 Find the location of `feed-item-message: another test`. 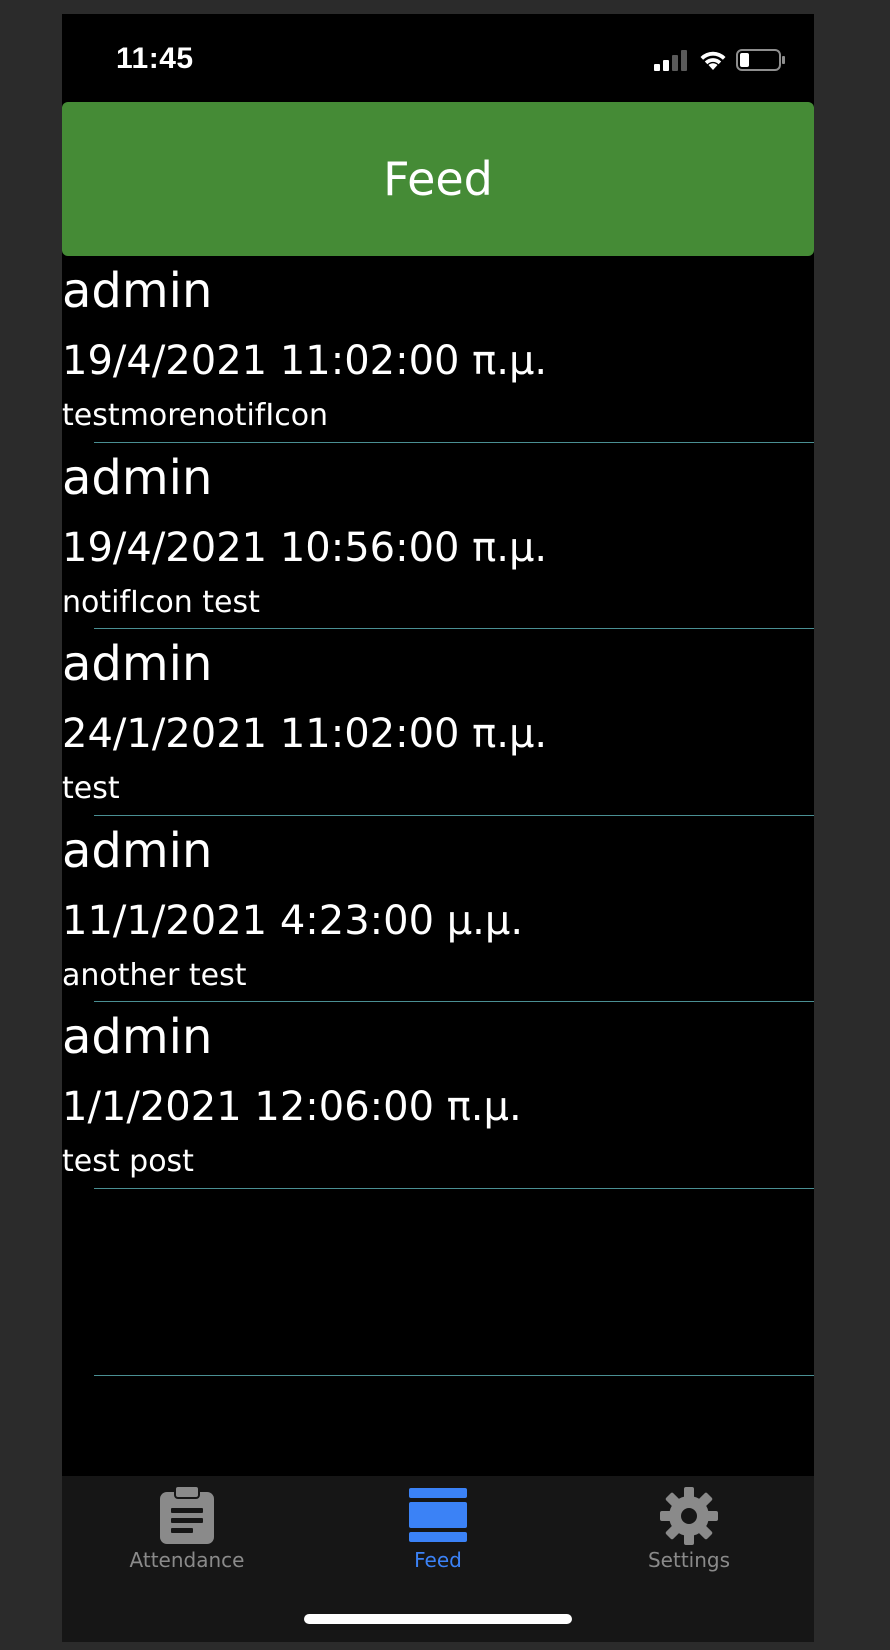

feed-item-message: another test is located at coordinates (154, 975).